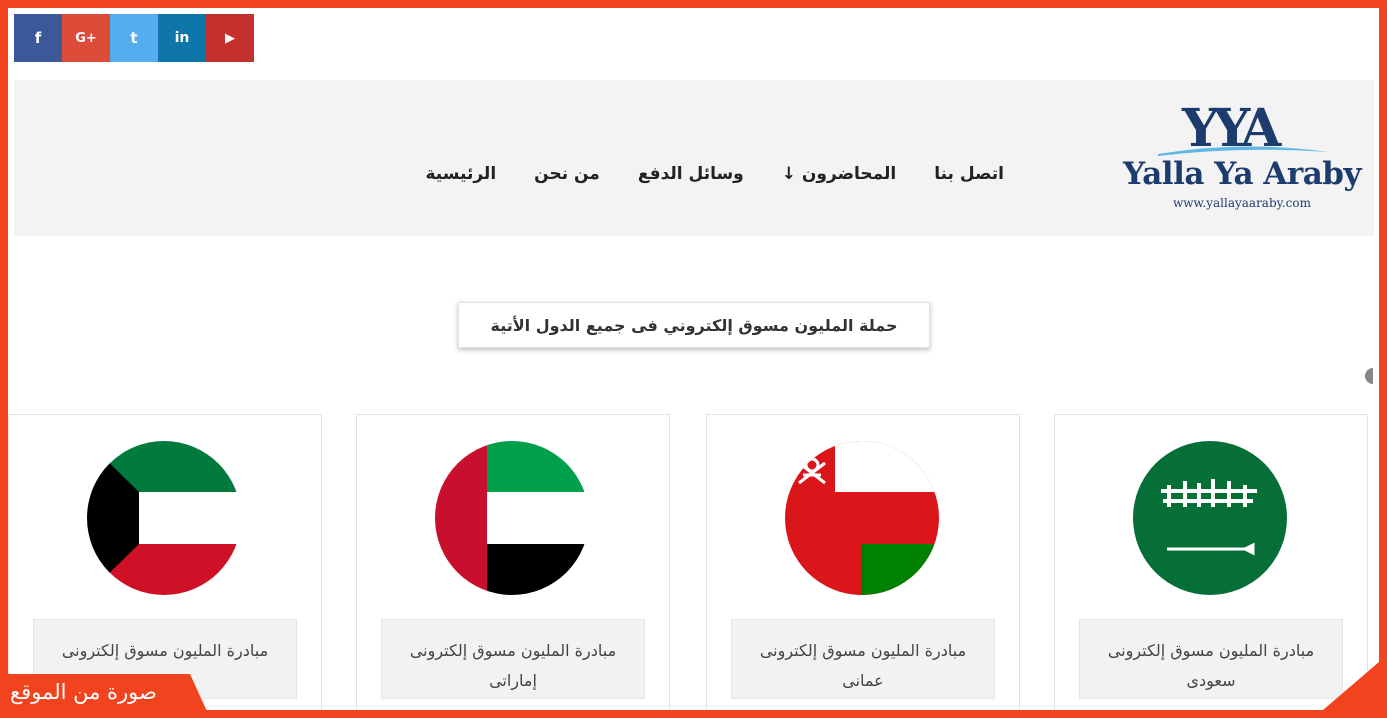  I want to click on nav-item-payment: وسائل الدفع, so click(691, 174).